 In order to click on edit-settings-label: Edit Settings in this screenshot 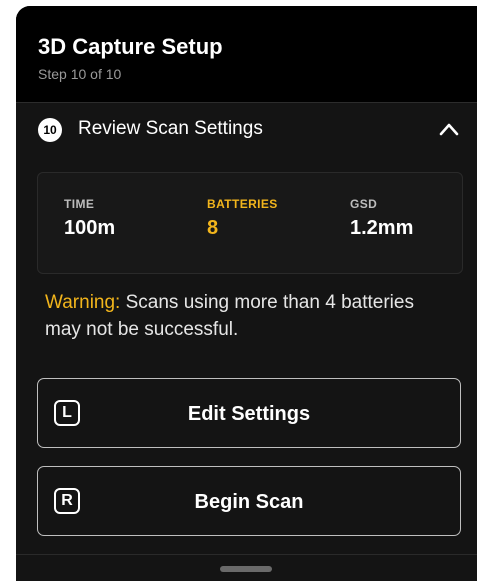, I will do `click(249, 414)`.